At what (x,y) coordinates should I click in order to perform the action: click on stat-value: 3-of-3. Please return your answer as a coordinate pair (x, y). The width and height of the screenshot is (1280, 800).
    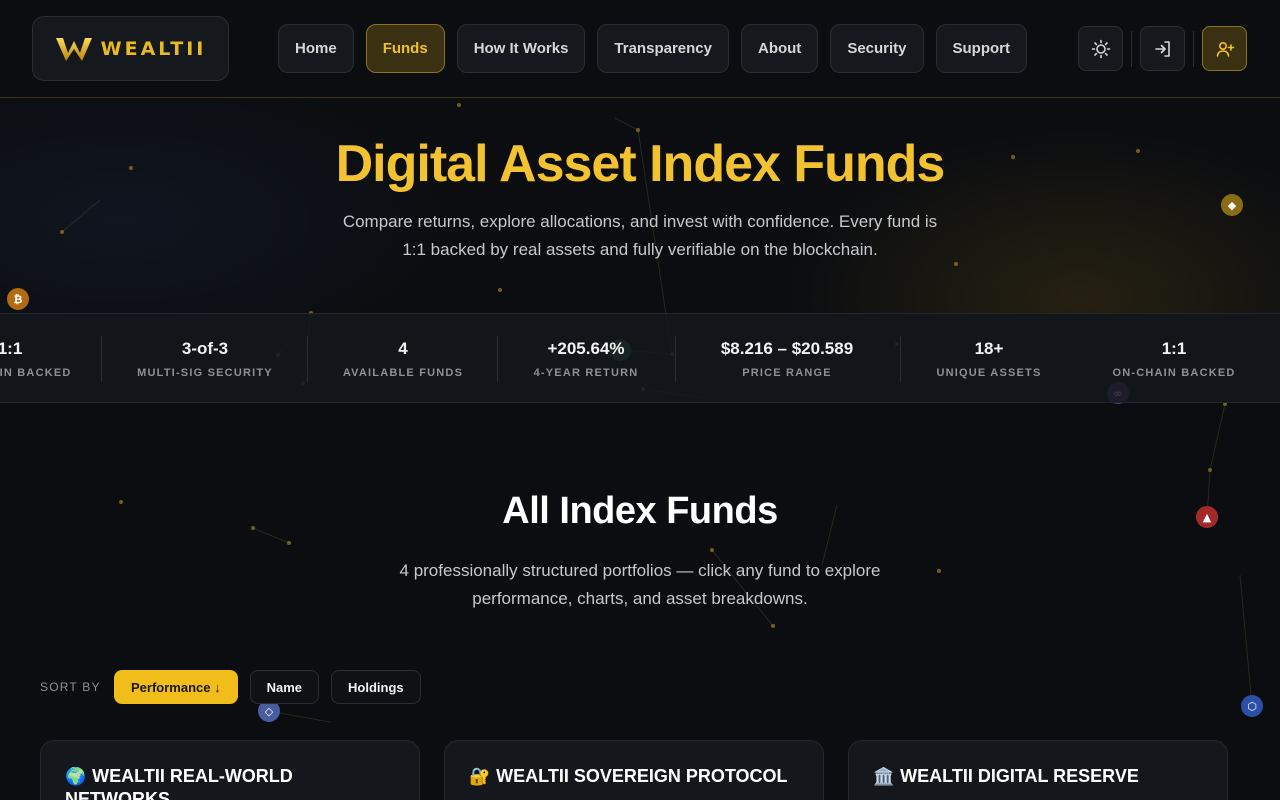
    Looking at the image, I should click on (205, 348).